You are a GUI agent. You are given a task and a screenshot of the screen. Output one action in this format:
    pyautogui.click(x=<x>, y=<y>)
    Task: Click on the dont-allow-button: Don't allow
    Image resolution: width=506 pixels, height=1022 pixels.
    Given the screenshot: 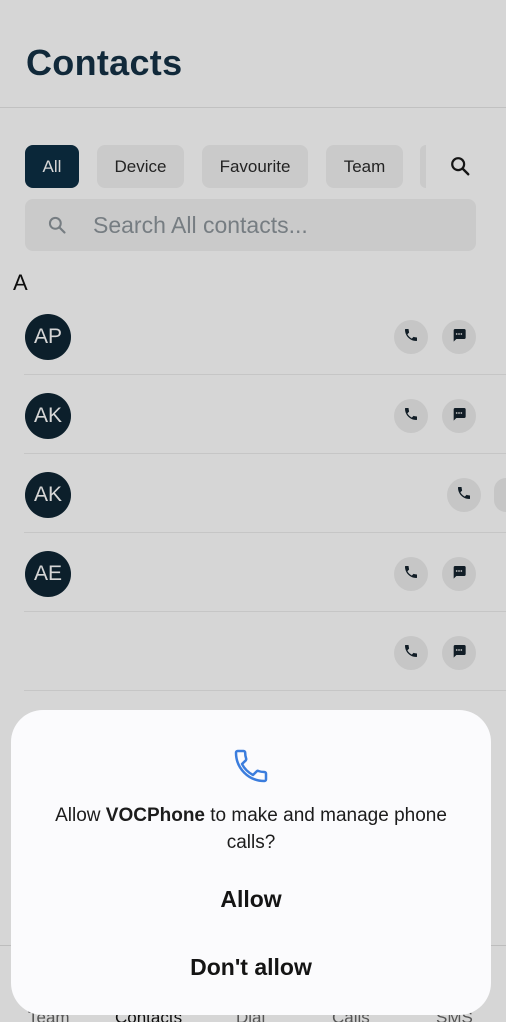 What is the action you would take?
    pyautogui.click(x=251, y=967)
    